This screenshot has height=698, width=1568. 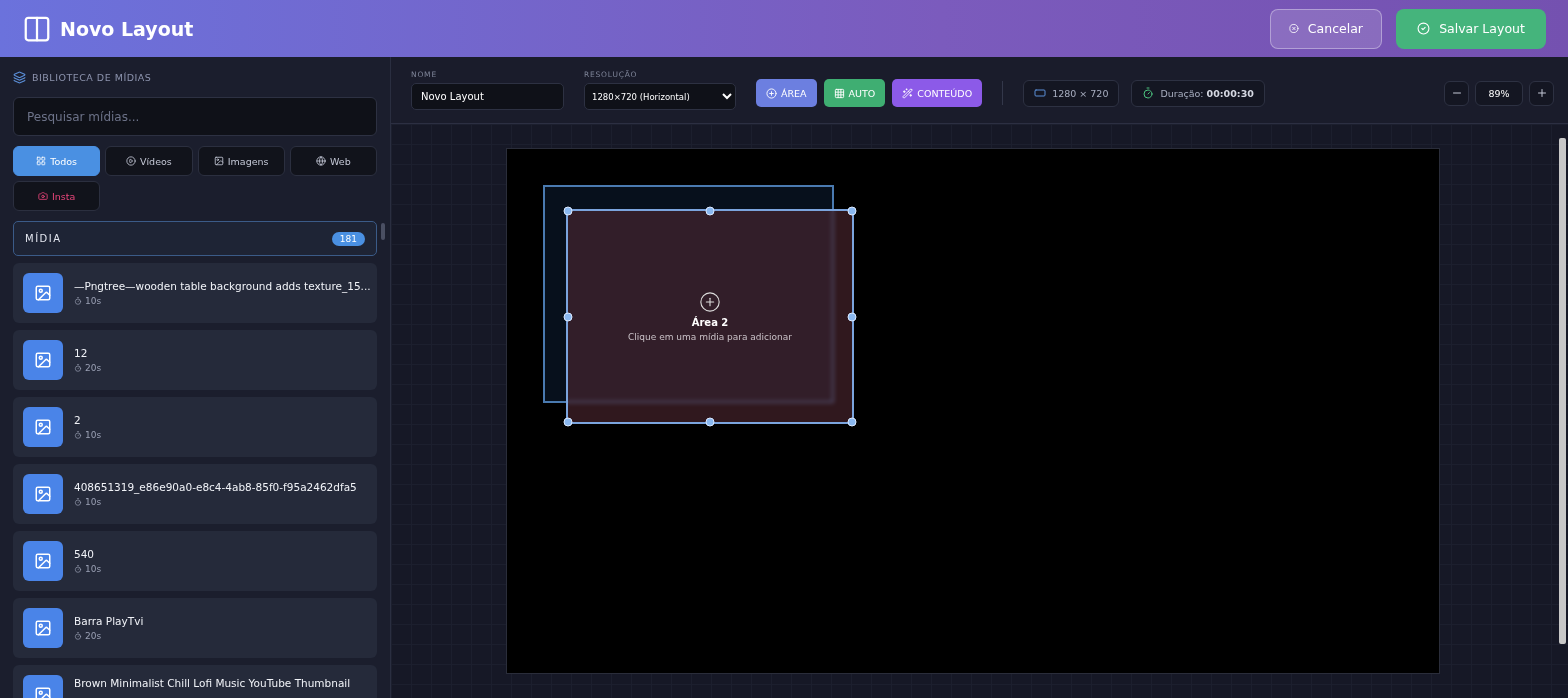 What do you see at coordinates (660, 96) in the screenshot?
I see `resolution-select: 1280×720 (Horizontal)` at bounding box center [660, 96].